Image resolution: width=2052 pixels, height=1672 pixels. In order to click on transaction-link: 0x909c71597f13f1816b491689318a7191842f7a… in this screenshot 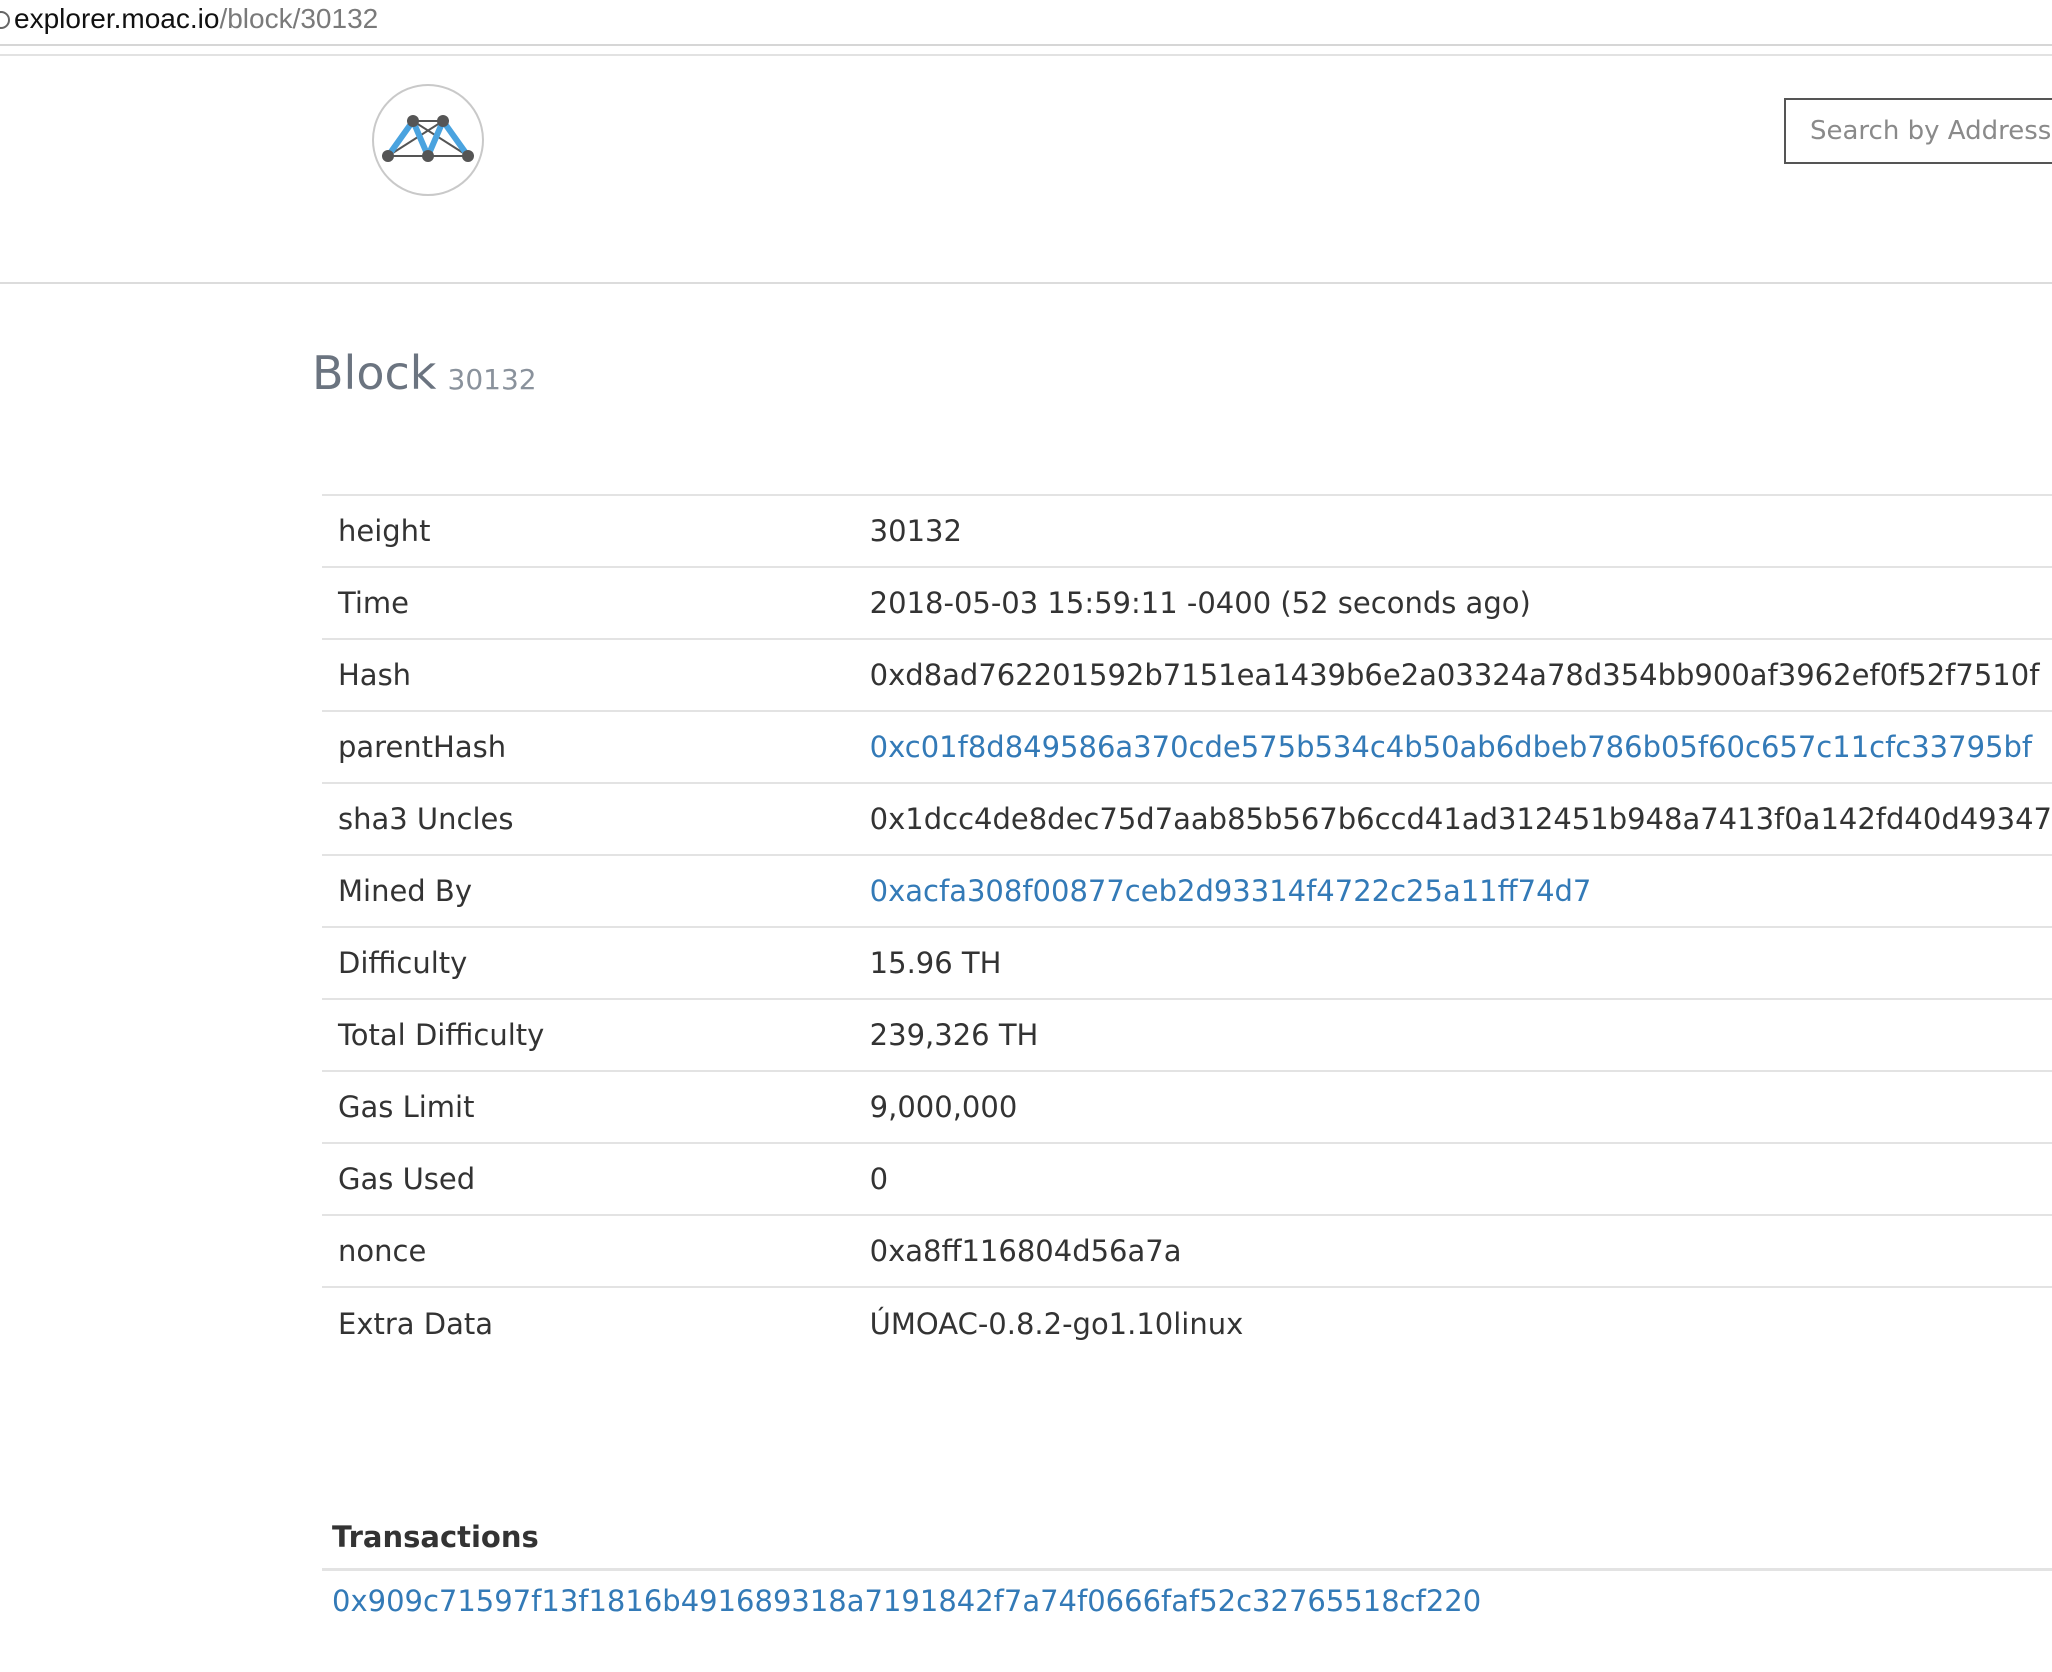, I will do `click(906, 1601)`.